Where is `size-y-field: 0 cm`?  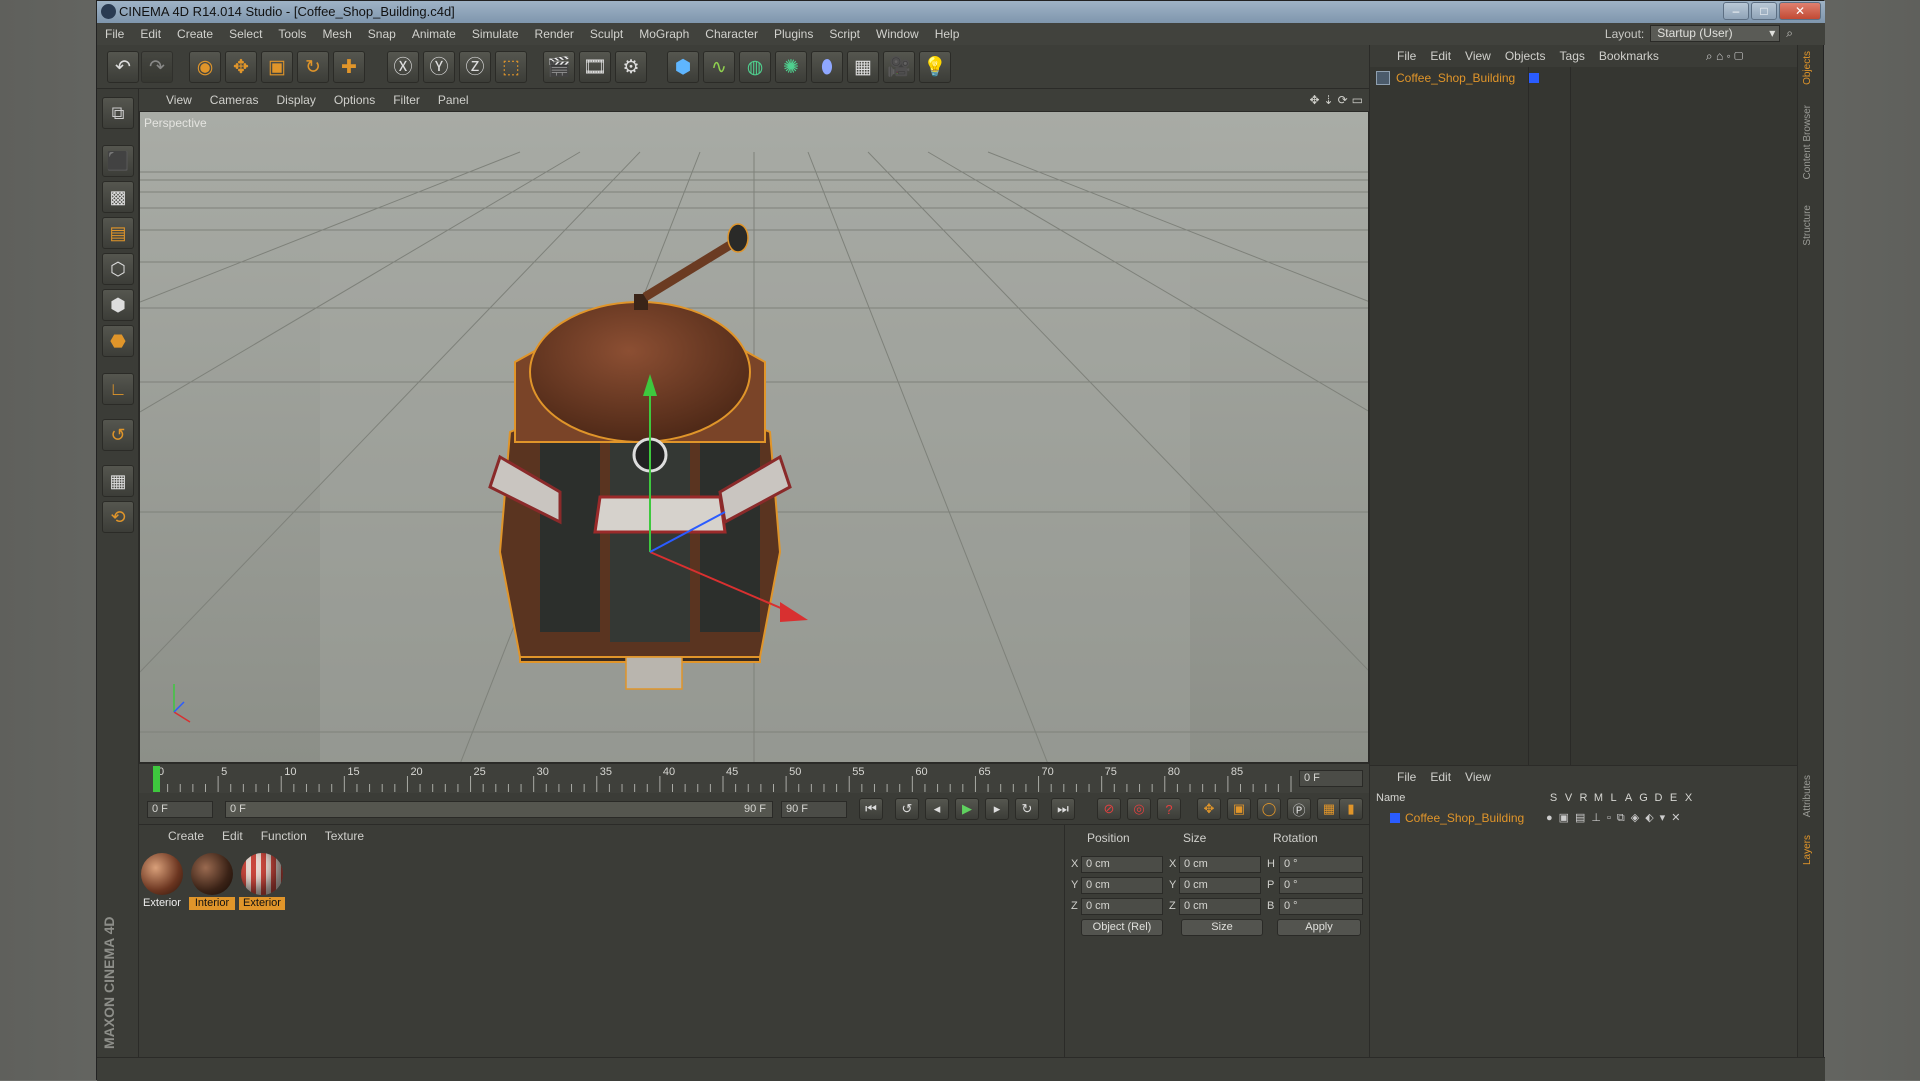 size-y-field: 0 cm is located at coordinates (1220, 885).